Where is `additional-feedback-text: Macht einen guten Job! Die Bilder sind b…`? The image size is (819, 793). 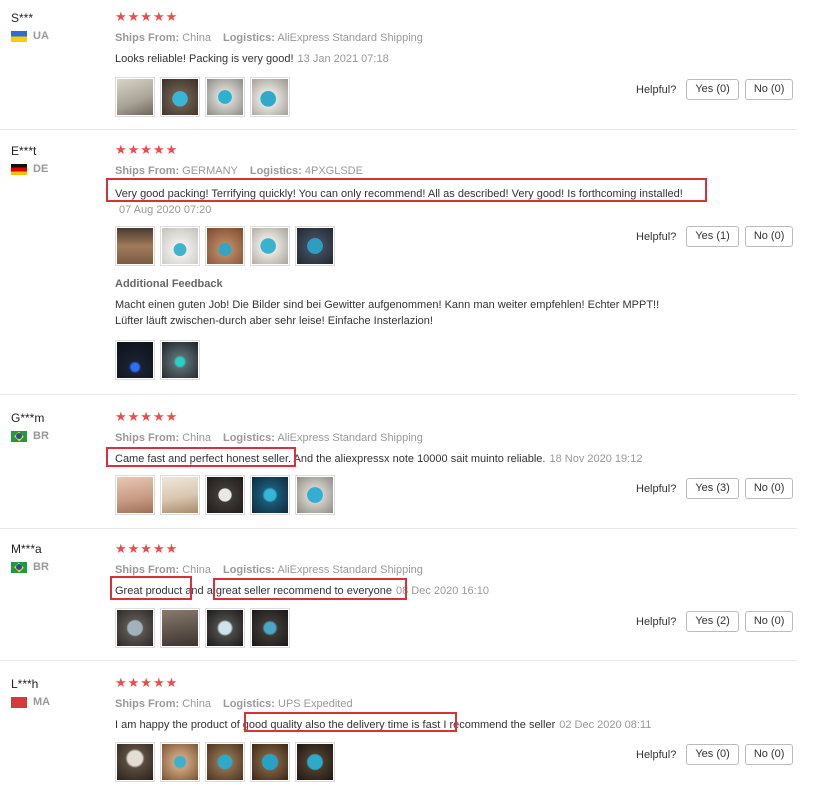 additional-feedback-text: Macht einen guten Job! Die Bilder sind b… is located at coordinates (387, 313).